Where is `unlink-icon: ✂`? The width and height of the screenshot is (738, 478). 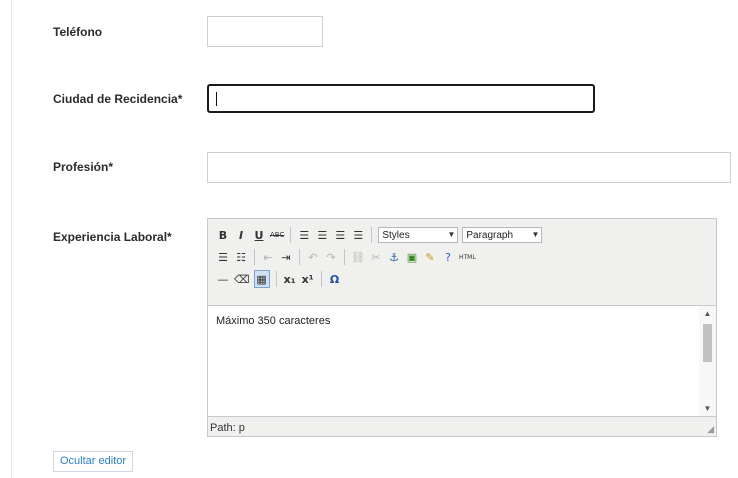 unlink-icon: ✂ is located at coordinates (376, 257).